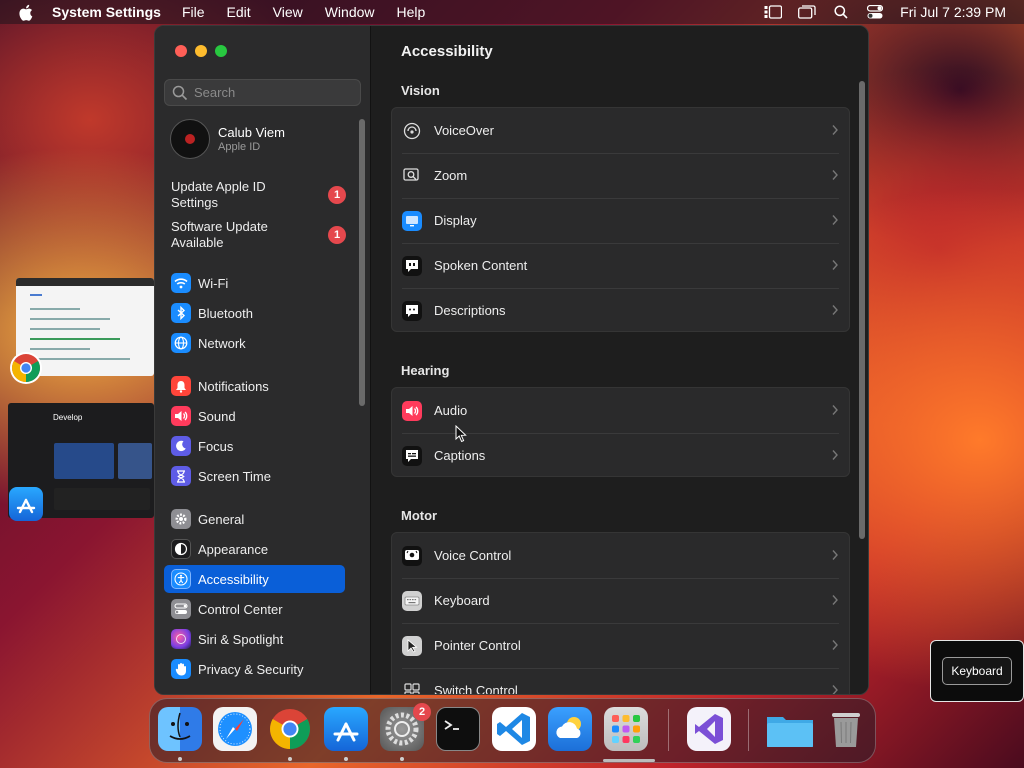  Describe the element at coordinates (709, 729) in the screenshot. I see `visual-studio-icon` at that location.